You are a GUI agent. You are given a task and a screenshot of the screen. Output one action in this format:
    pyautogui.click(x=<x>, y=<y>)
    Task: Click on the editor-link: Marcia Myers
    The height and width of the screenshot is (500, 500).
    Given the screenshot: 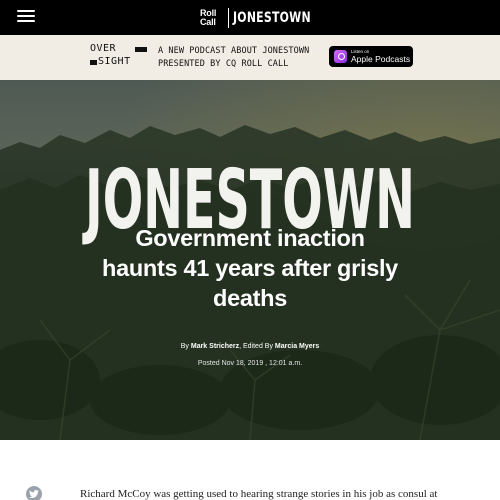 What is the action you would take?
    pyautogui.click(x=297, y=346)
    